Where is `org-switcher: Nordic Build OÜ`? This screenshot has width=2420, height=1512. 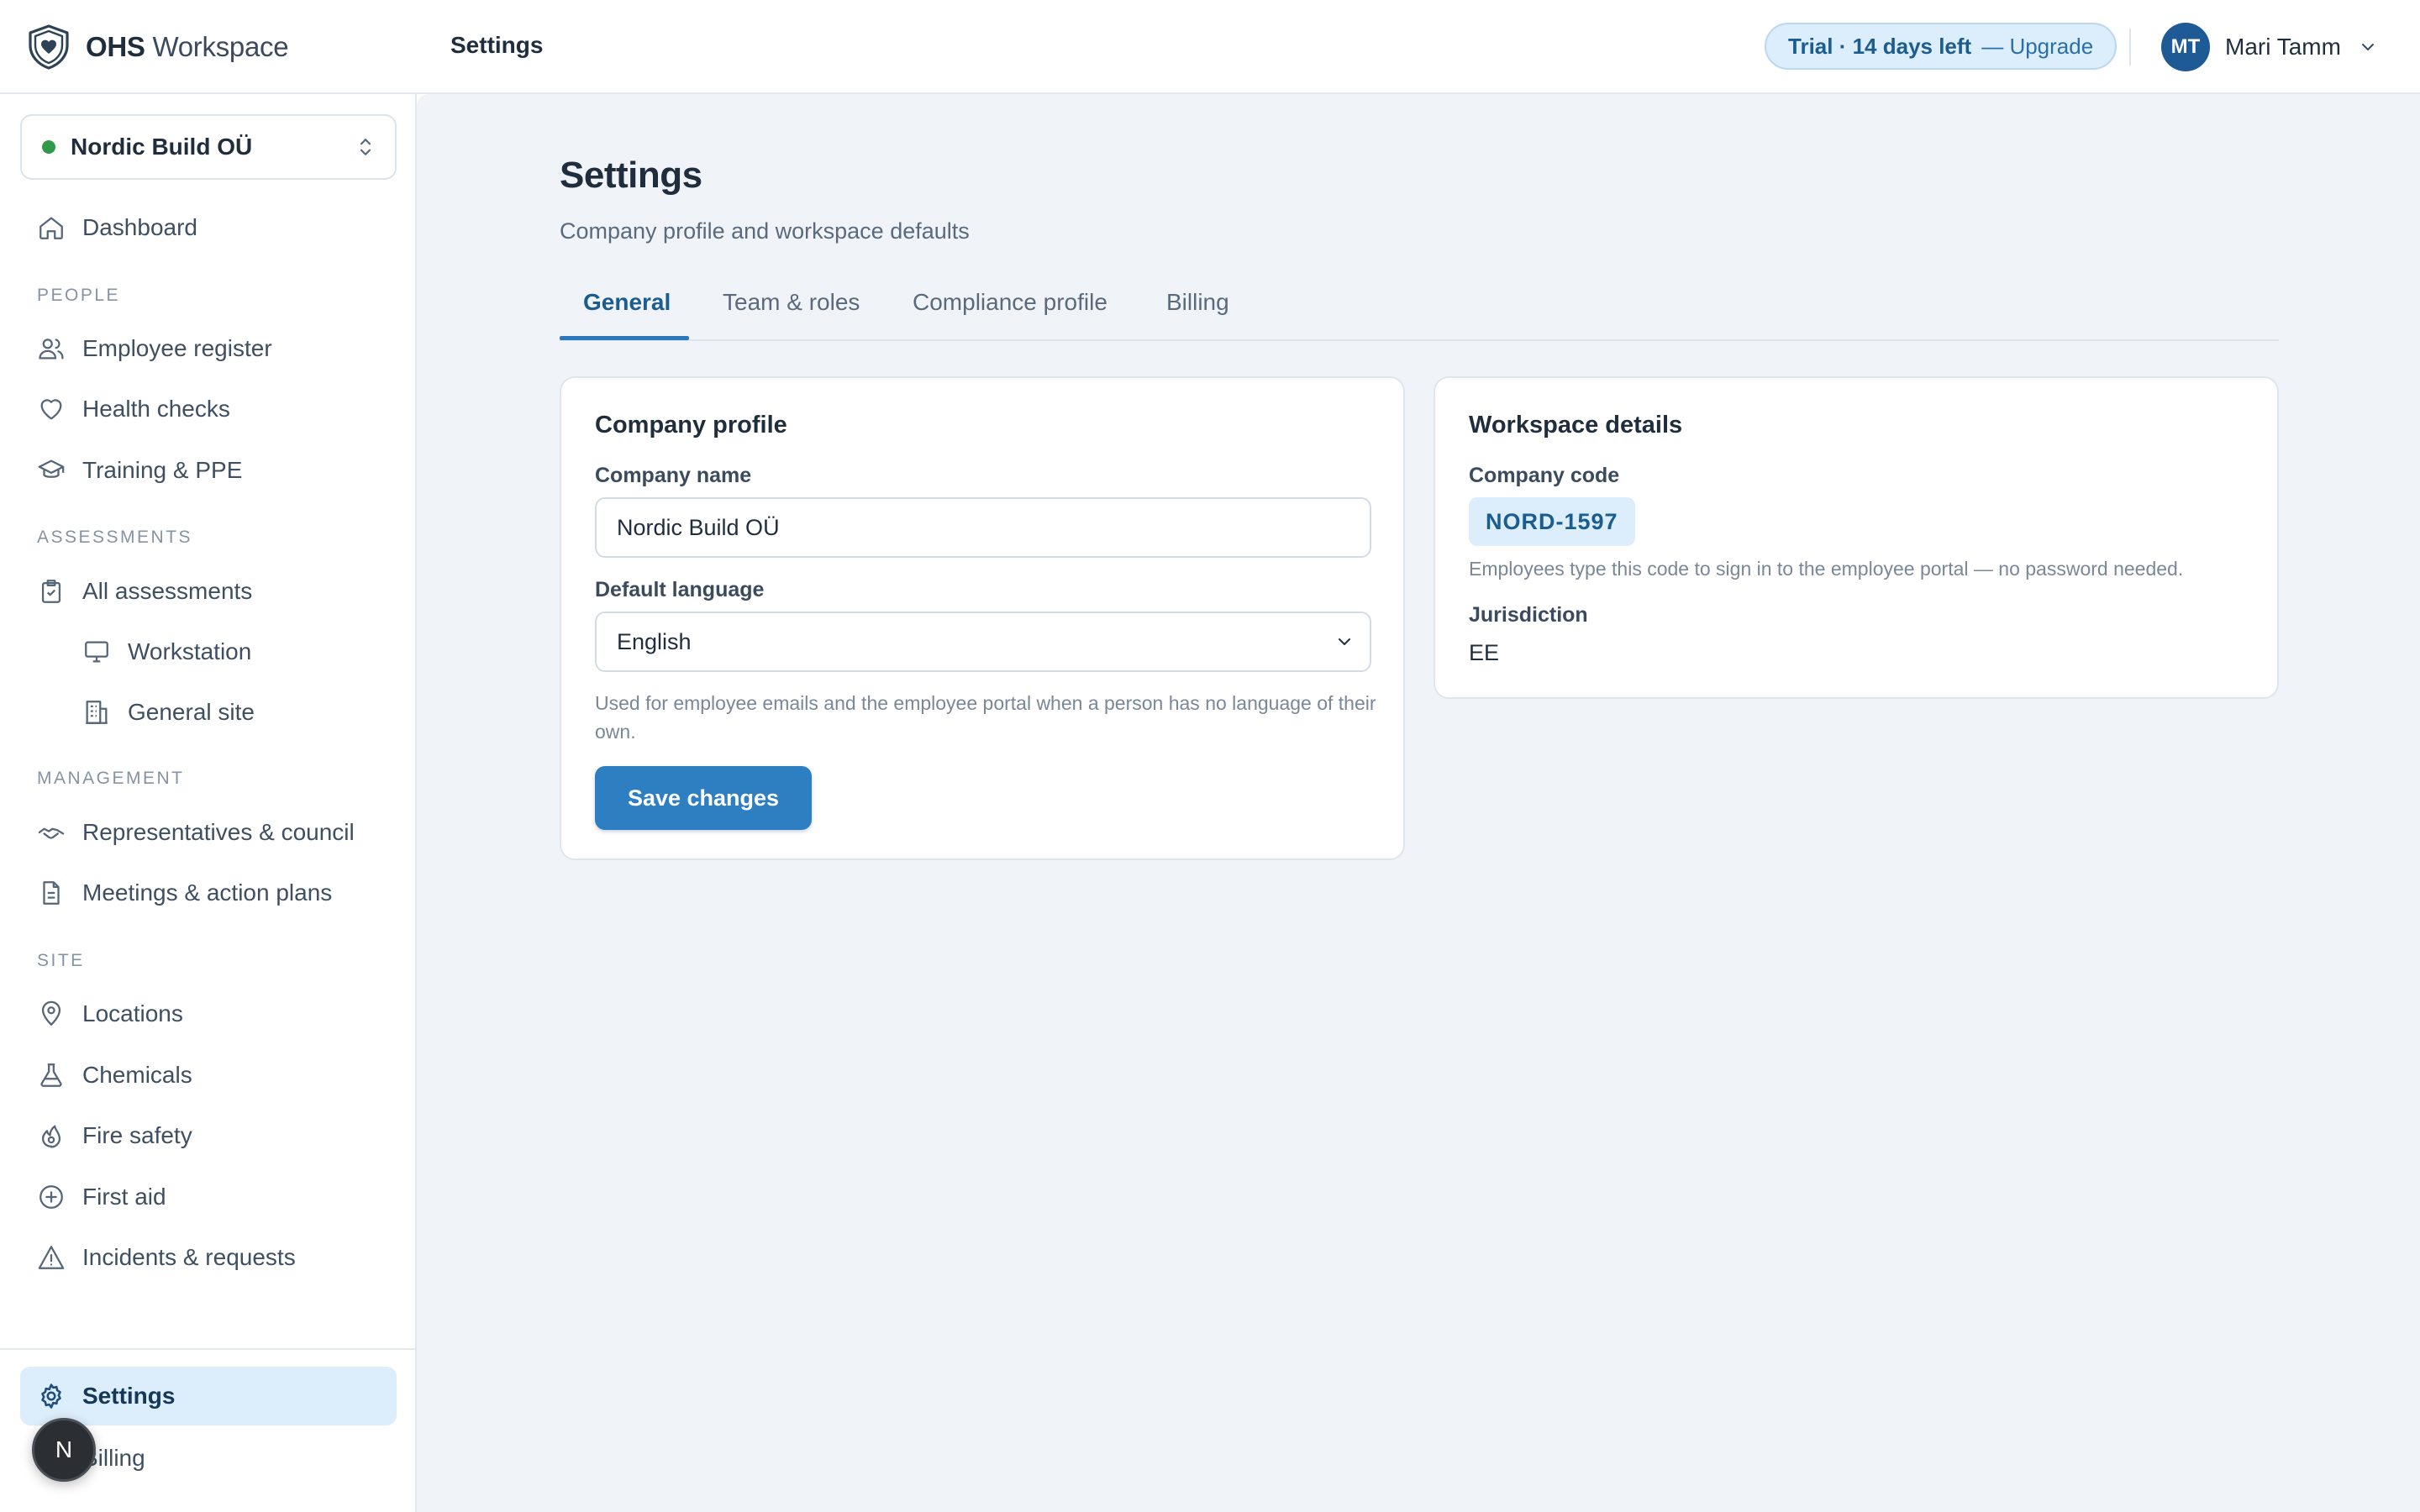
org-switcher: Nordic Build OÜ is located at coordinates (208, 147).